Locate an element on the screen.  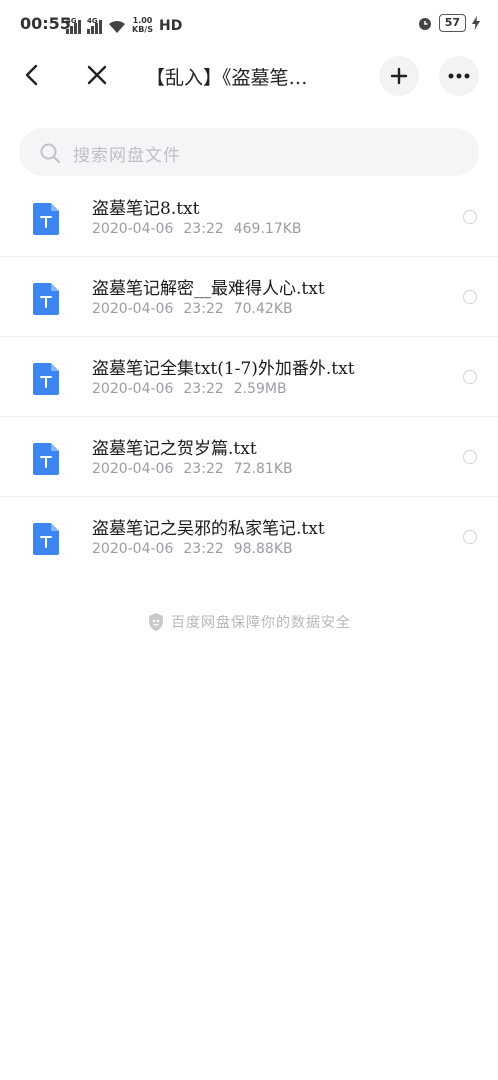
file-row: 盗墓笔记之贺岁篇.txt 2020-04-06 23:22 72.81KB is located at coordinates (249, 457).